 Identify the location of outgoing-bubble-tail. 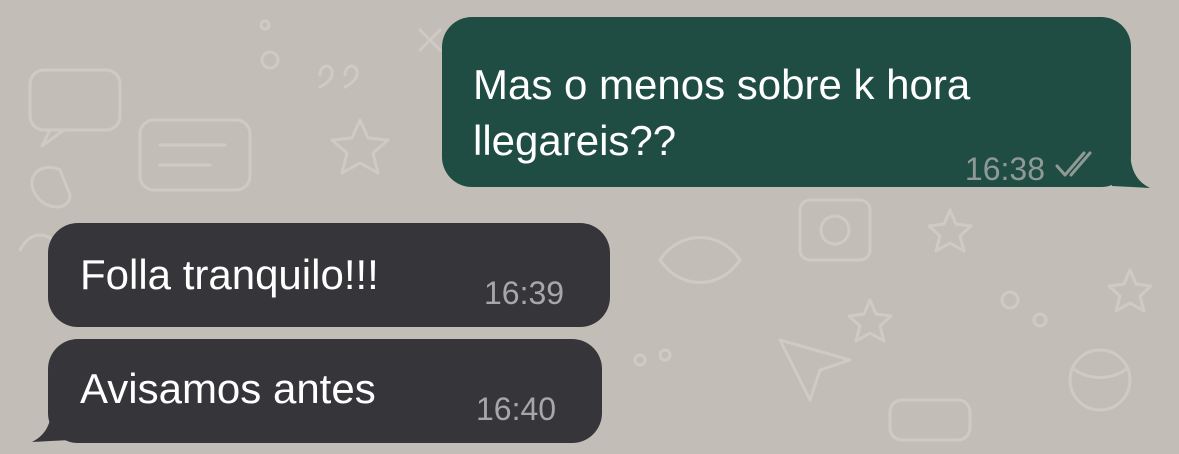
(1131, 168).